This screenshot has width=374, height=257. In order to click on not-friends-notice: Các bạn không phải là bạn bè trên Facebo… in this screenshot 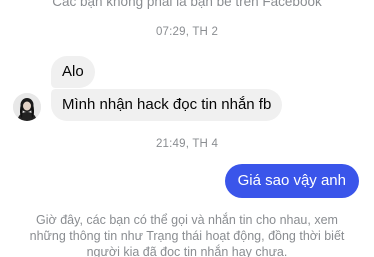, I will do `click(187, 4)`.